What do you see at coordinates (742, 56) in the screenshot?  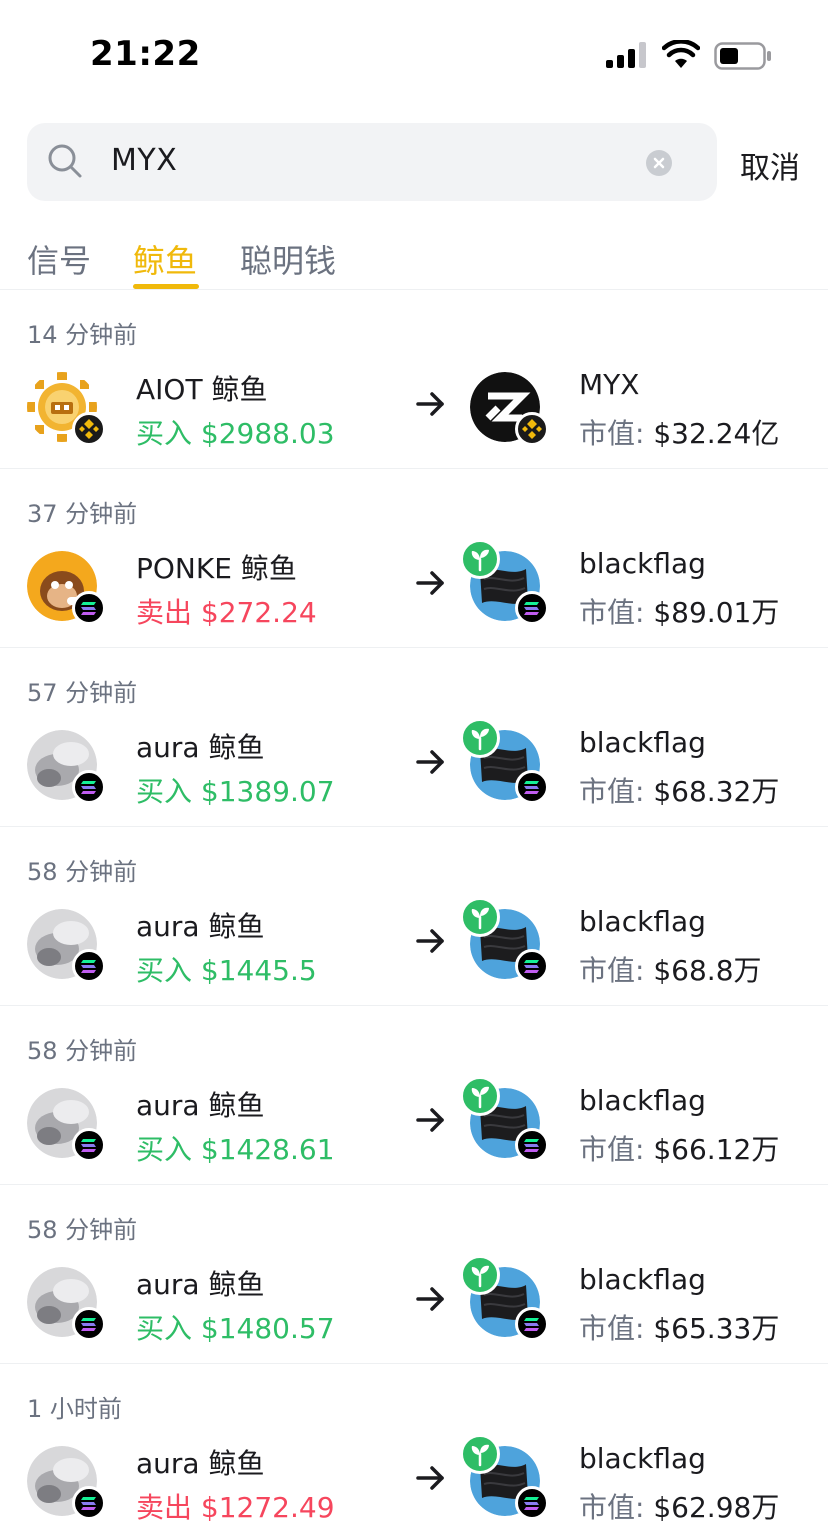 I see `battery-icon` at bounding box center [742, 56].